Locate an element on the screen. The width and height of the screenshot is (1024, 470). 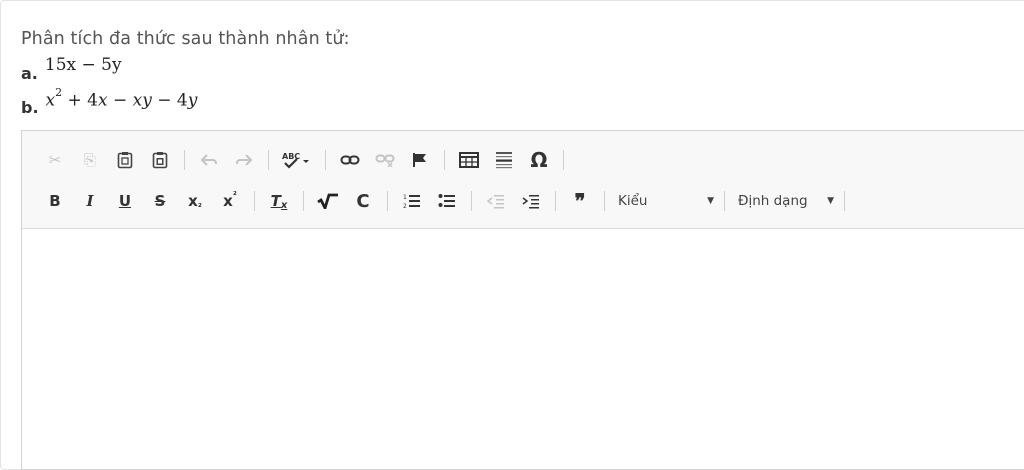
format-dropdown: Định dạng ▼ is located at coordinates (786, 201).